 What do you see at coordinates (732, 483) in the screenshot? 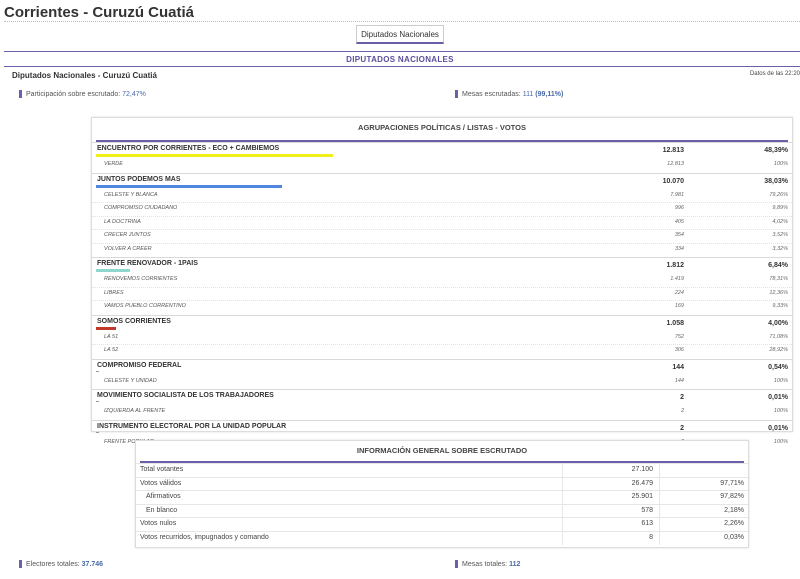
I see `info-percent: 97,71%` at bounding box center [732, 483].